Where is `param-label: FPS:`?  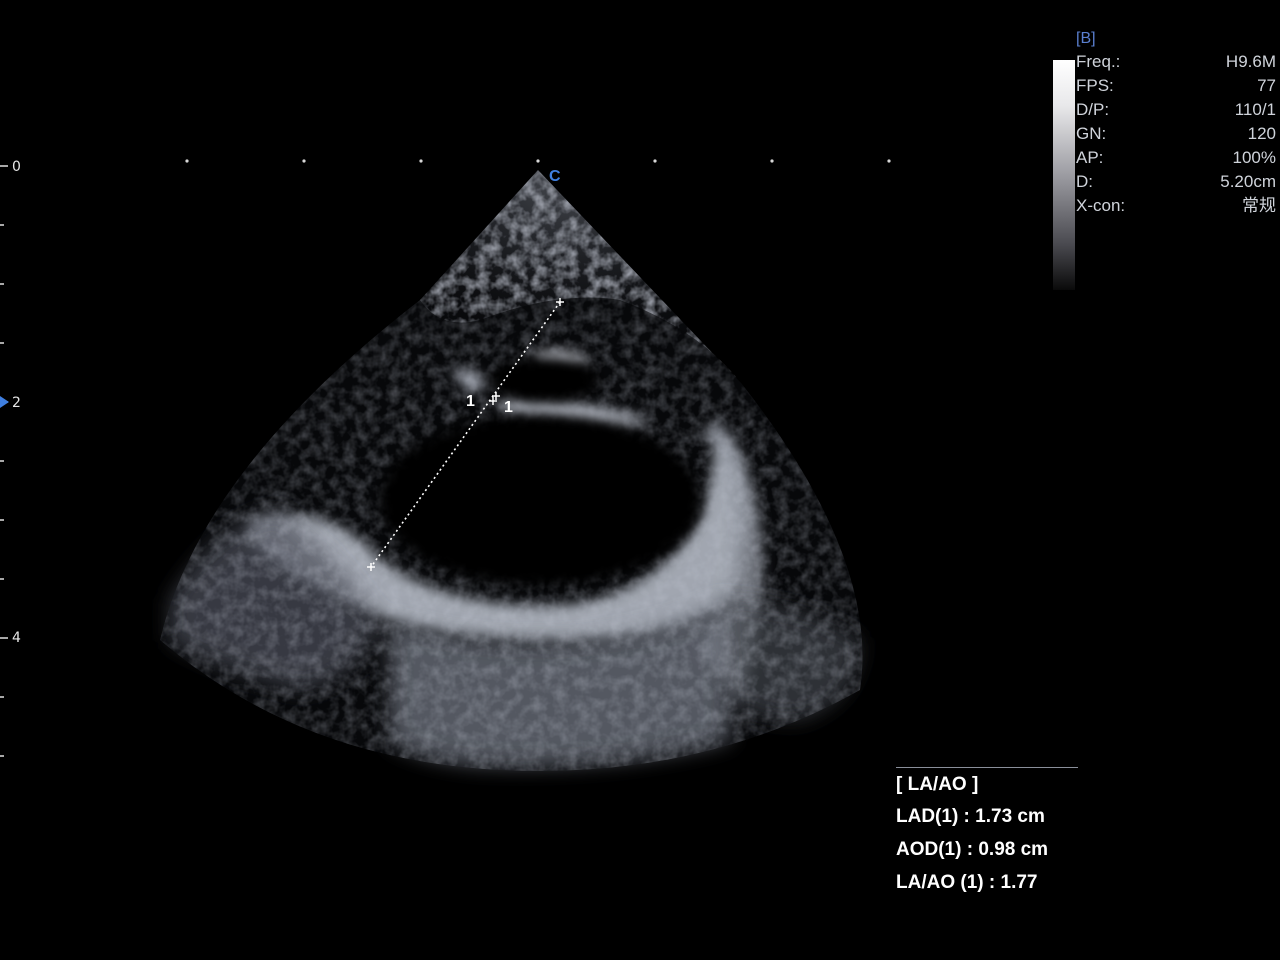 param-label: FPS: is located at coordinates (1095, 85).